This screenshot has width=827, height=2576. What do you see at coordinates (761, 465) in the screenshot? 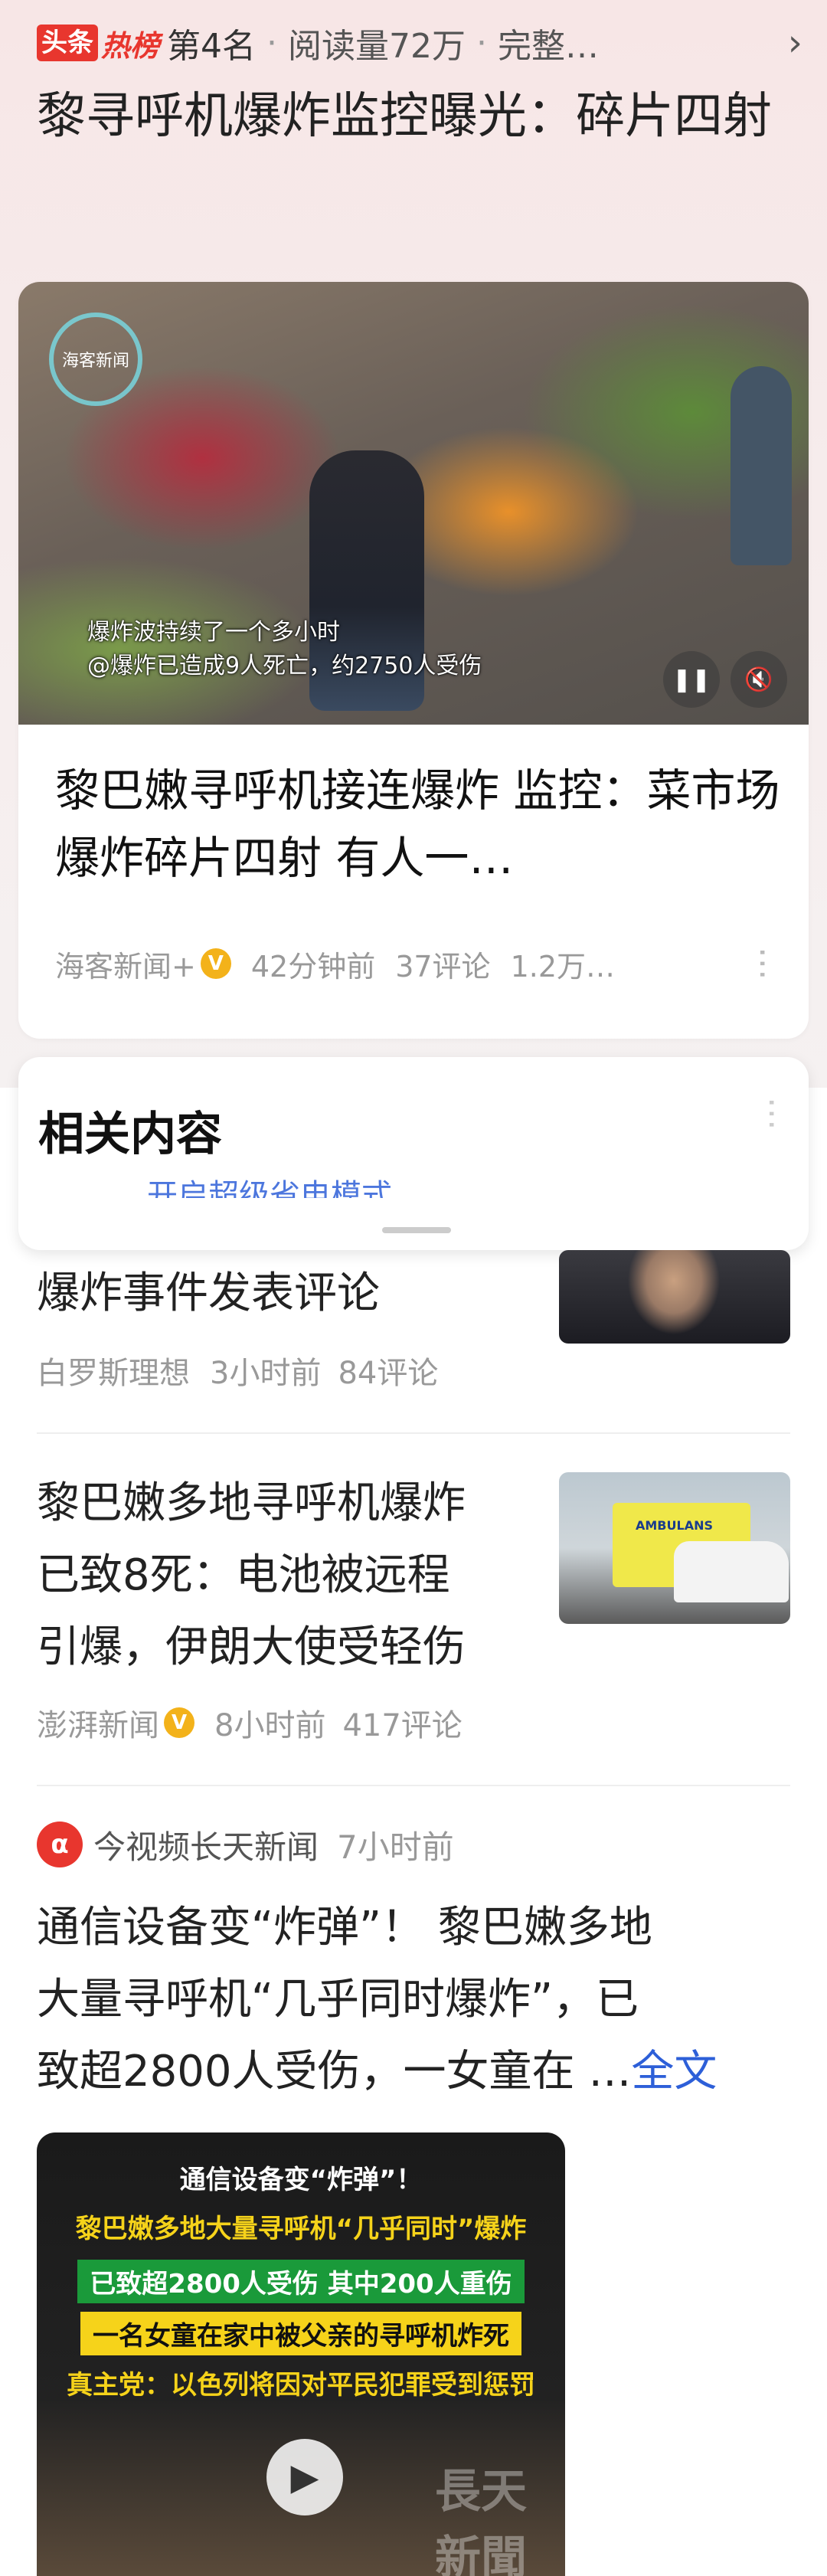
I see `video-figure` at bounding box center [761, 465].